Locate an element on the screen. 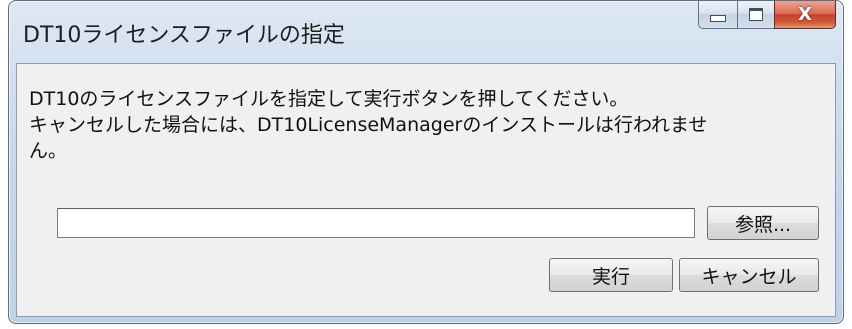 The width and height of the screenshot is (852, 329). maximize-icon is located at coordinates (756, 14).